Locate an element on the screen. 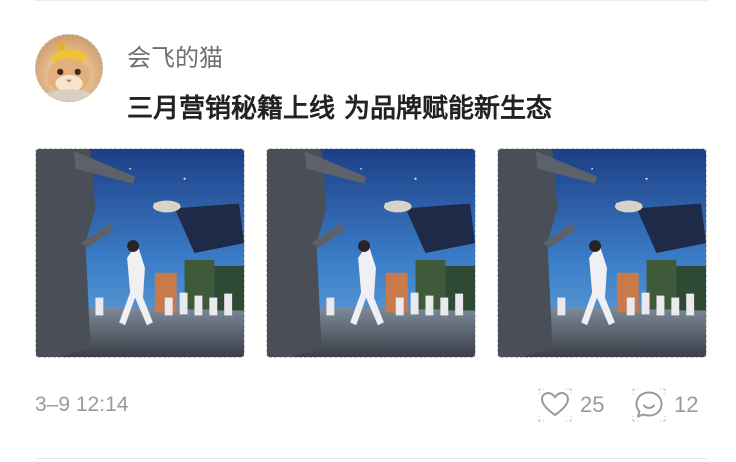  like-count: 25 is located at coordinates (592, 404).